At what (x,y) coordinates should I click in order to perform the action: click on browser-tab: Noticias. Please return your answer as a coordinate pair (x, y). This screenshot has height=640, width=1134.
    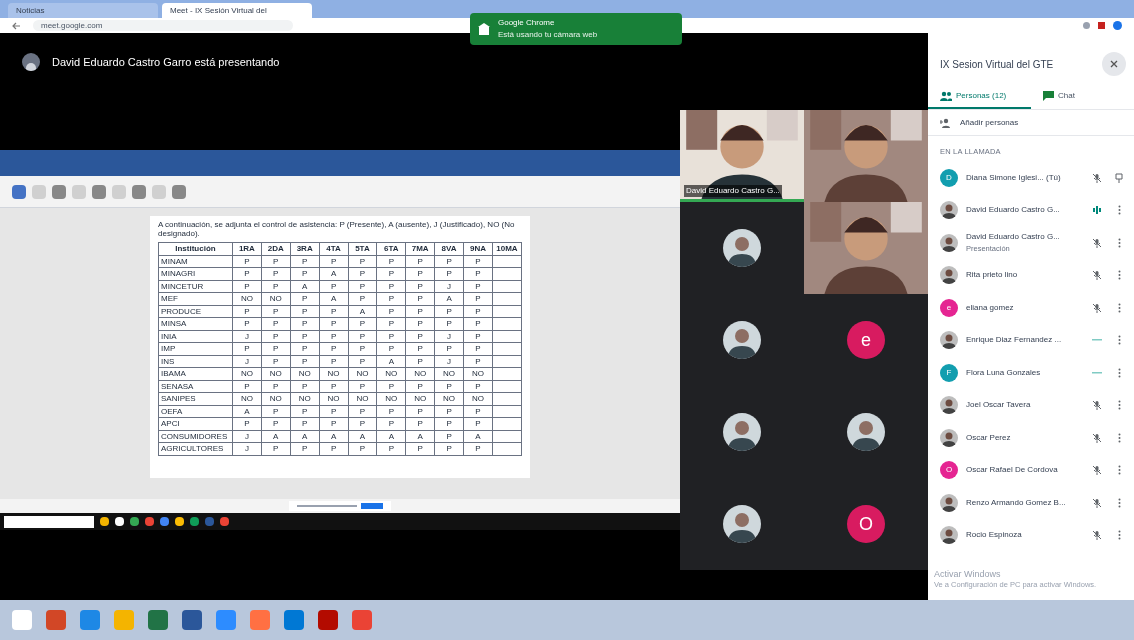
    Looking at the image, I should click on (83, 10).